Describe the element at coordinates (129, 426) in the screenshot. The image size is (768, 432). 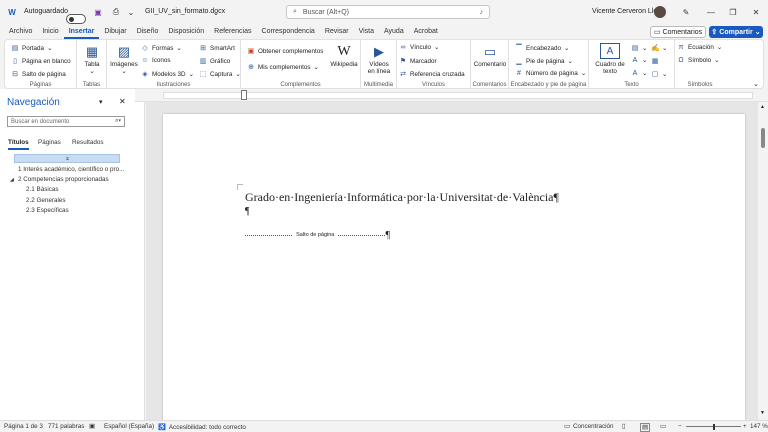
I see `language: Español (España)` at that location.